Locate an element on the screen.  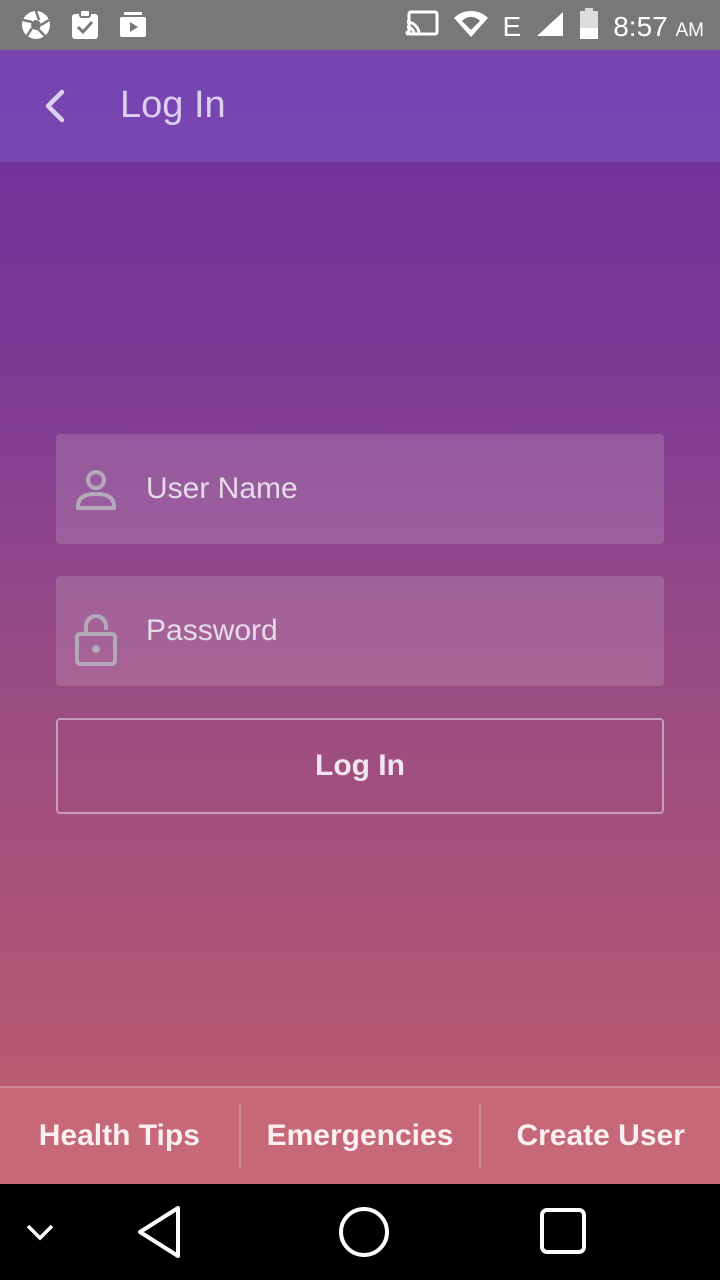
lock-open-icon is located at coordinates (96, 640).